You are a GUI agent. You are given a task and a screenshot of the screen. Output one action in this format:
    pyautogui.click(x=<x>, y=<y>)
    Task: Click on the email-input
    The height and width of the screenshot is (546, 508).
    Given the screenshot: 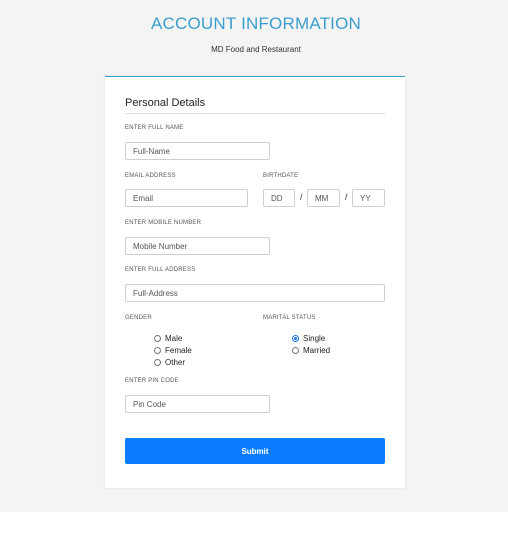 What is the action you would take?
    pyautogui.click(x=186, y=198)
    